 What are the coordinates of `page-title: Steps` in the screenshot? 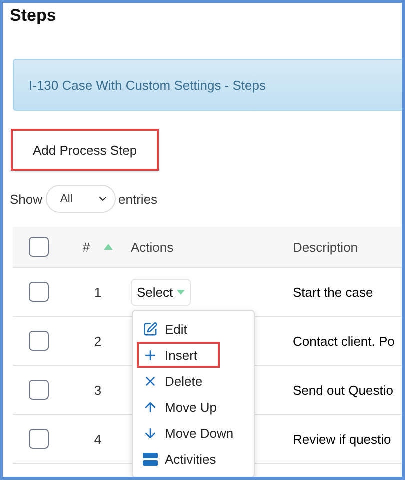 It's located at (34, 16).